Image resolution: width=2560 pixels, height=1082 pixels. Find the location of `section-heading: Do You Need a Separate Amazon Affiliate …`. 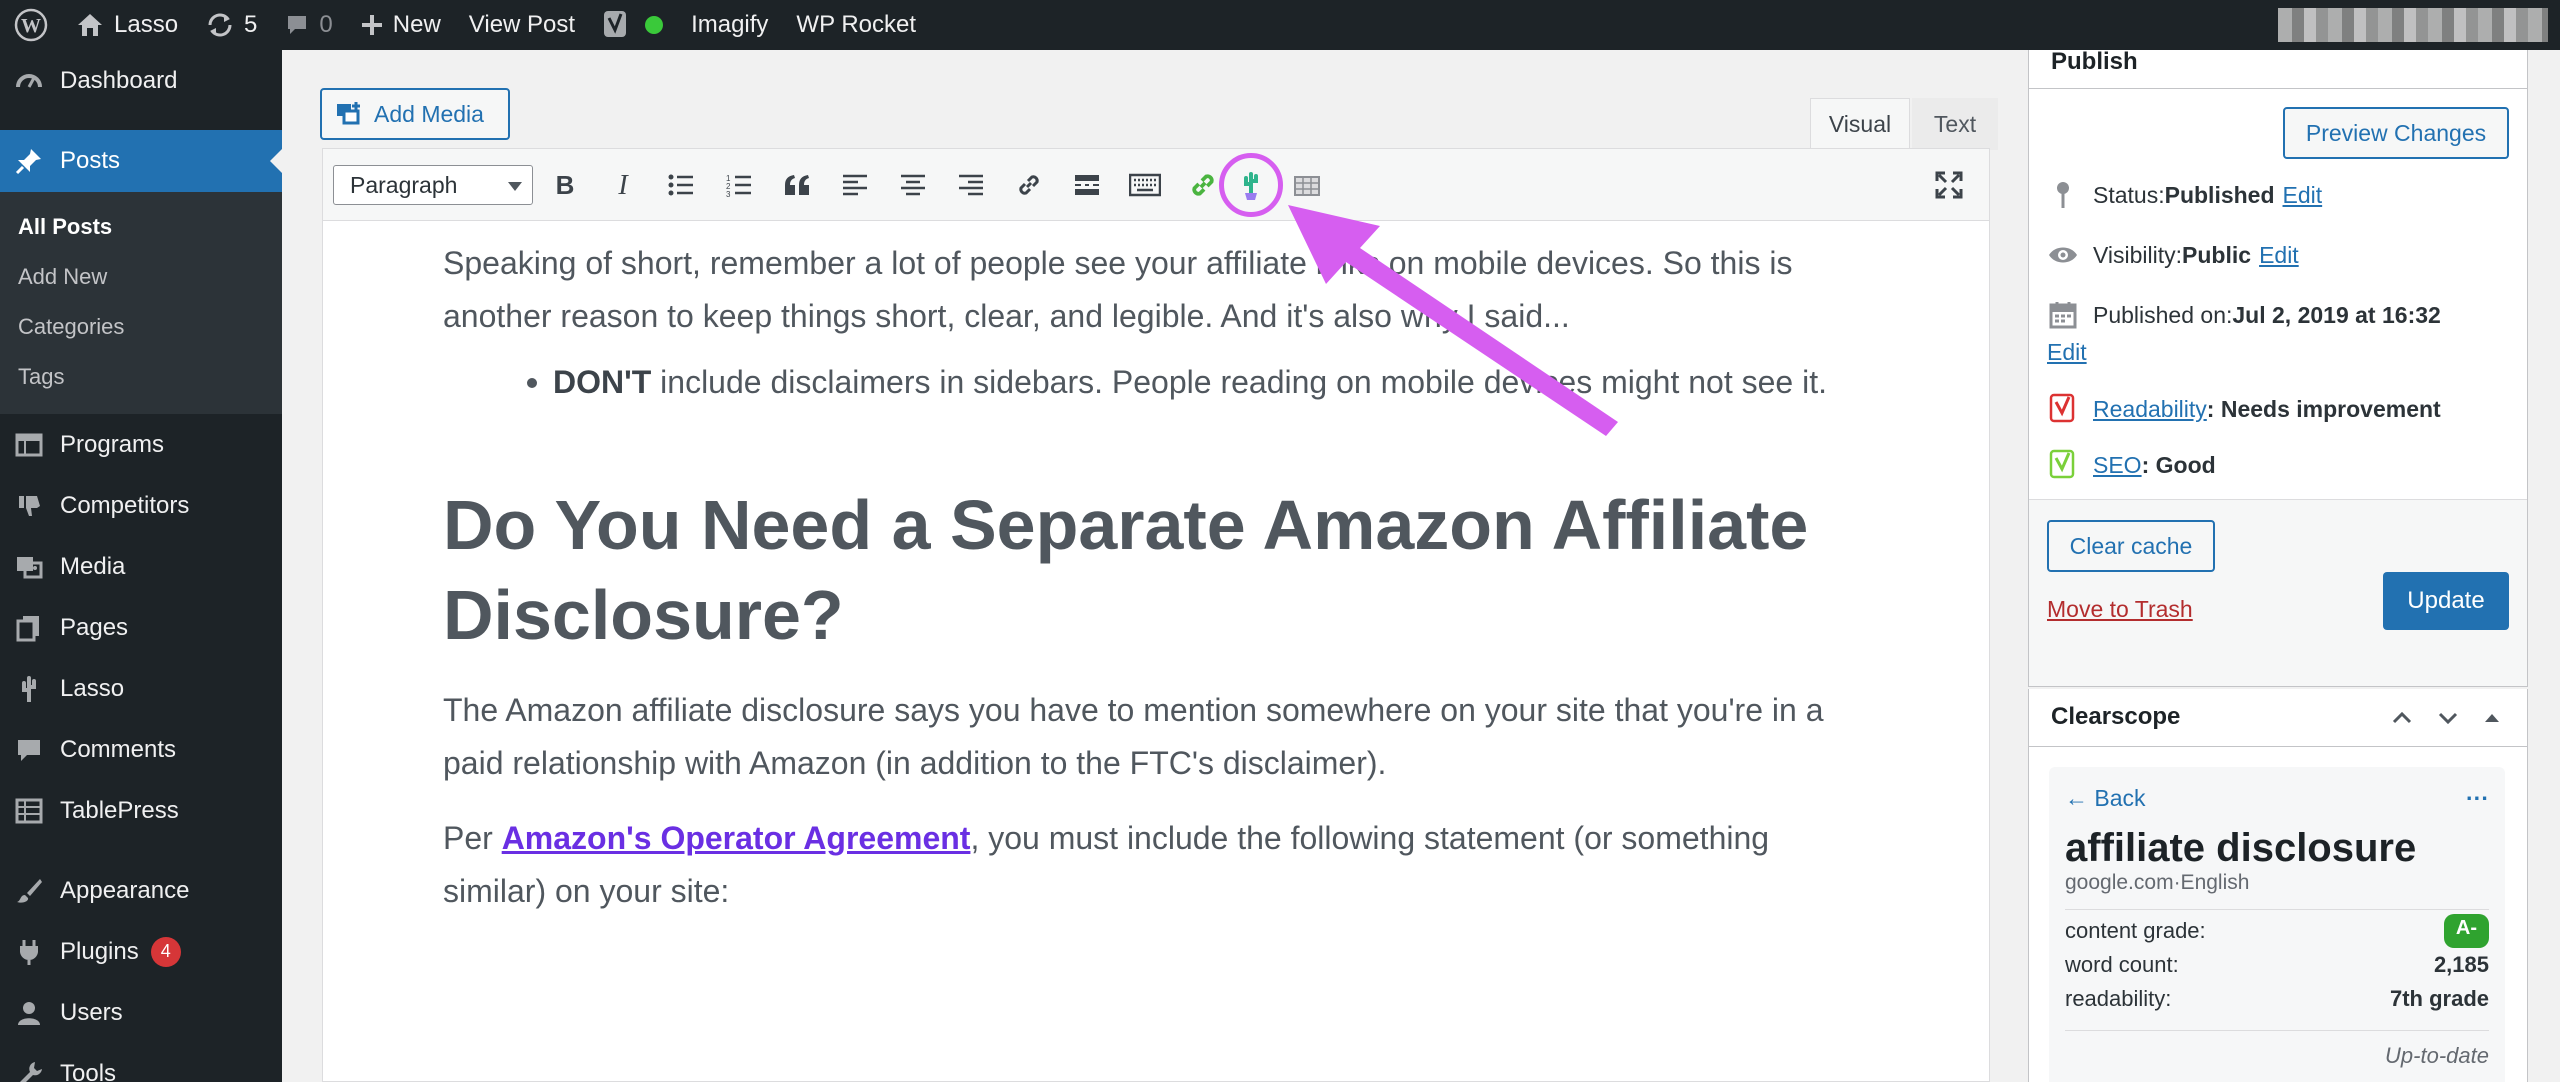

section-heading: Do You Need a Separate Amazon Affiliate … is located at coordinates (1126, 570).